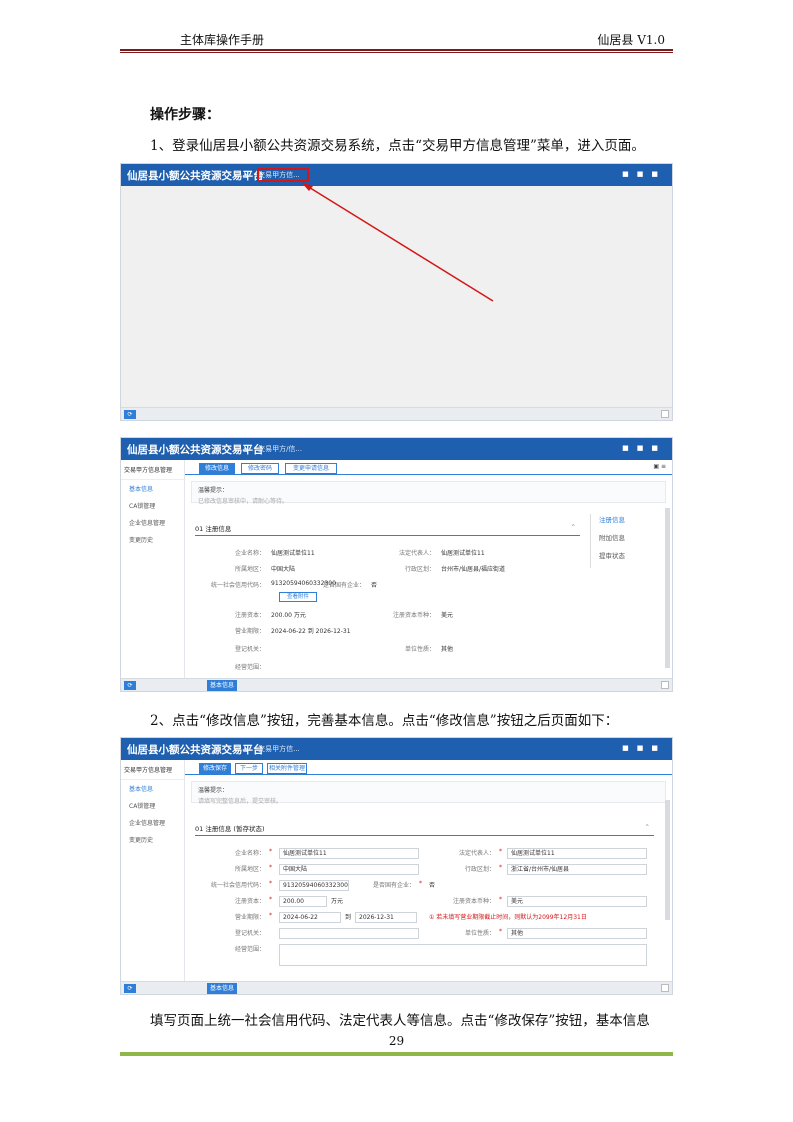 This screenshot has width=793, height=1122. What do you see at coordinates (349, 933) in the screenshot?
I see `reg-authority-input` at bounding box center [349, 933].